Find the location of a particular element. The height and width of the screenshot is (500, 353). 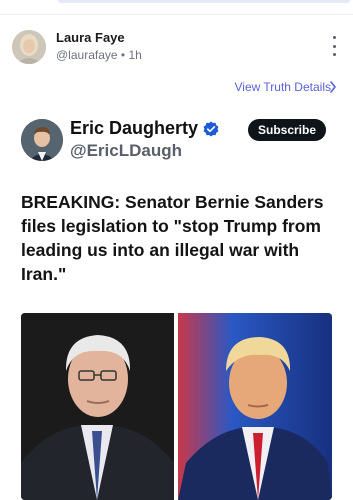

subscribe-button: Subscribe is located at coordinates (287, 130).